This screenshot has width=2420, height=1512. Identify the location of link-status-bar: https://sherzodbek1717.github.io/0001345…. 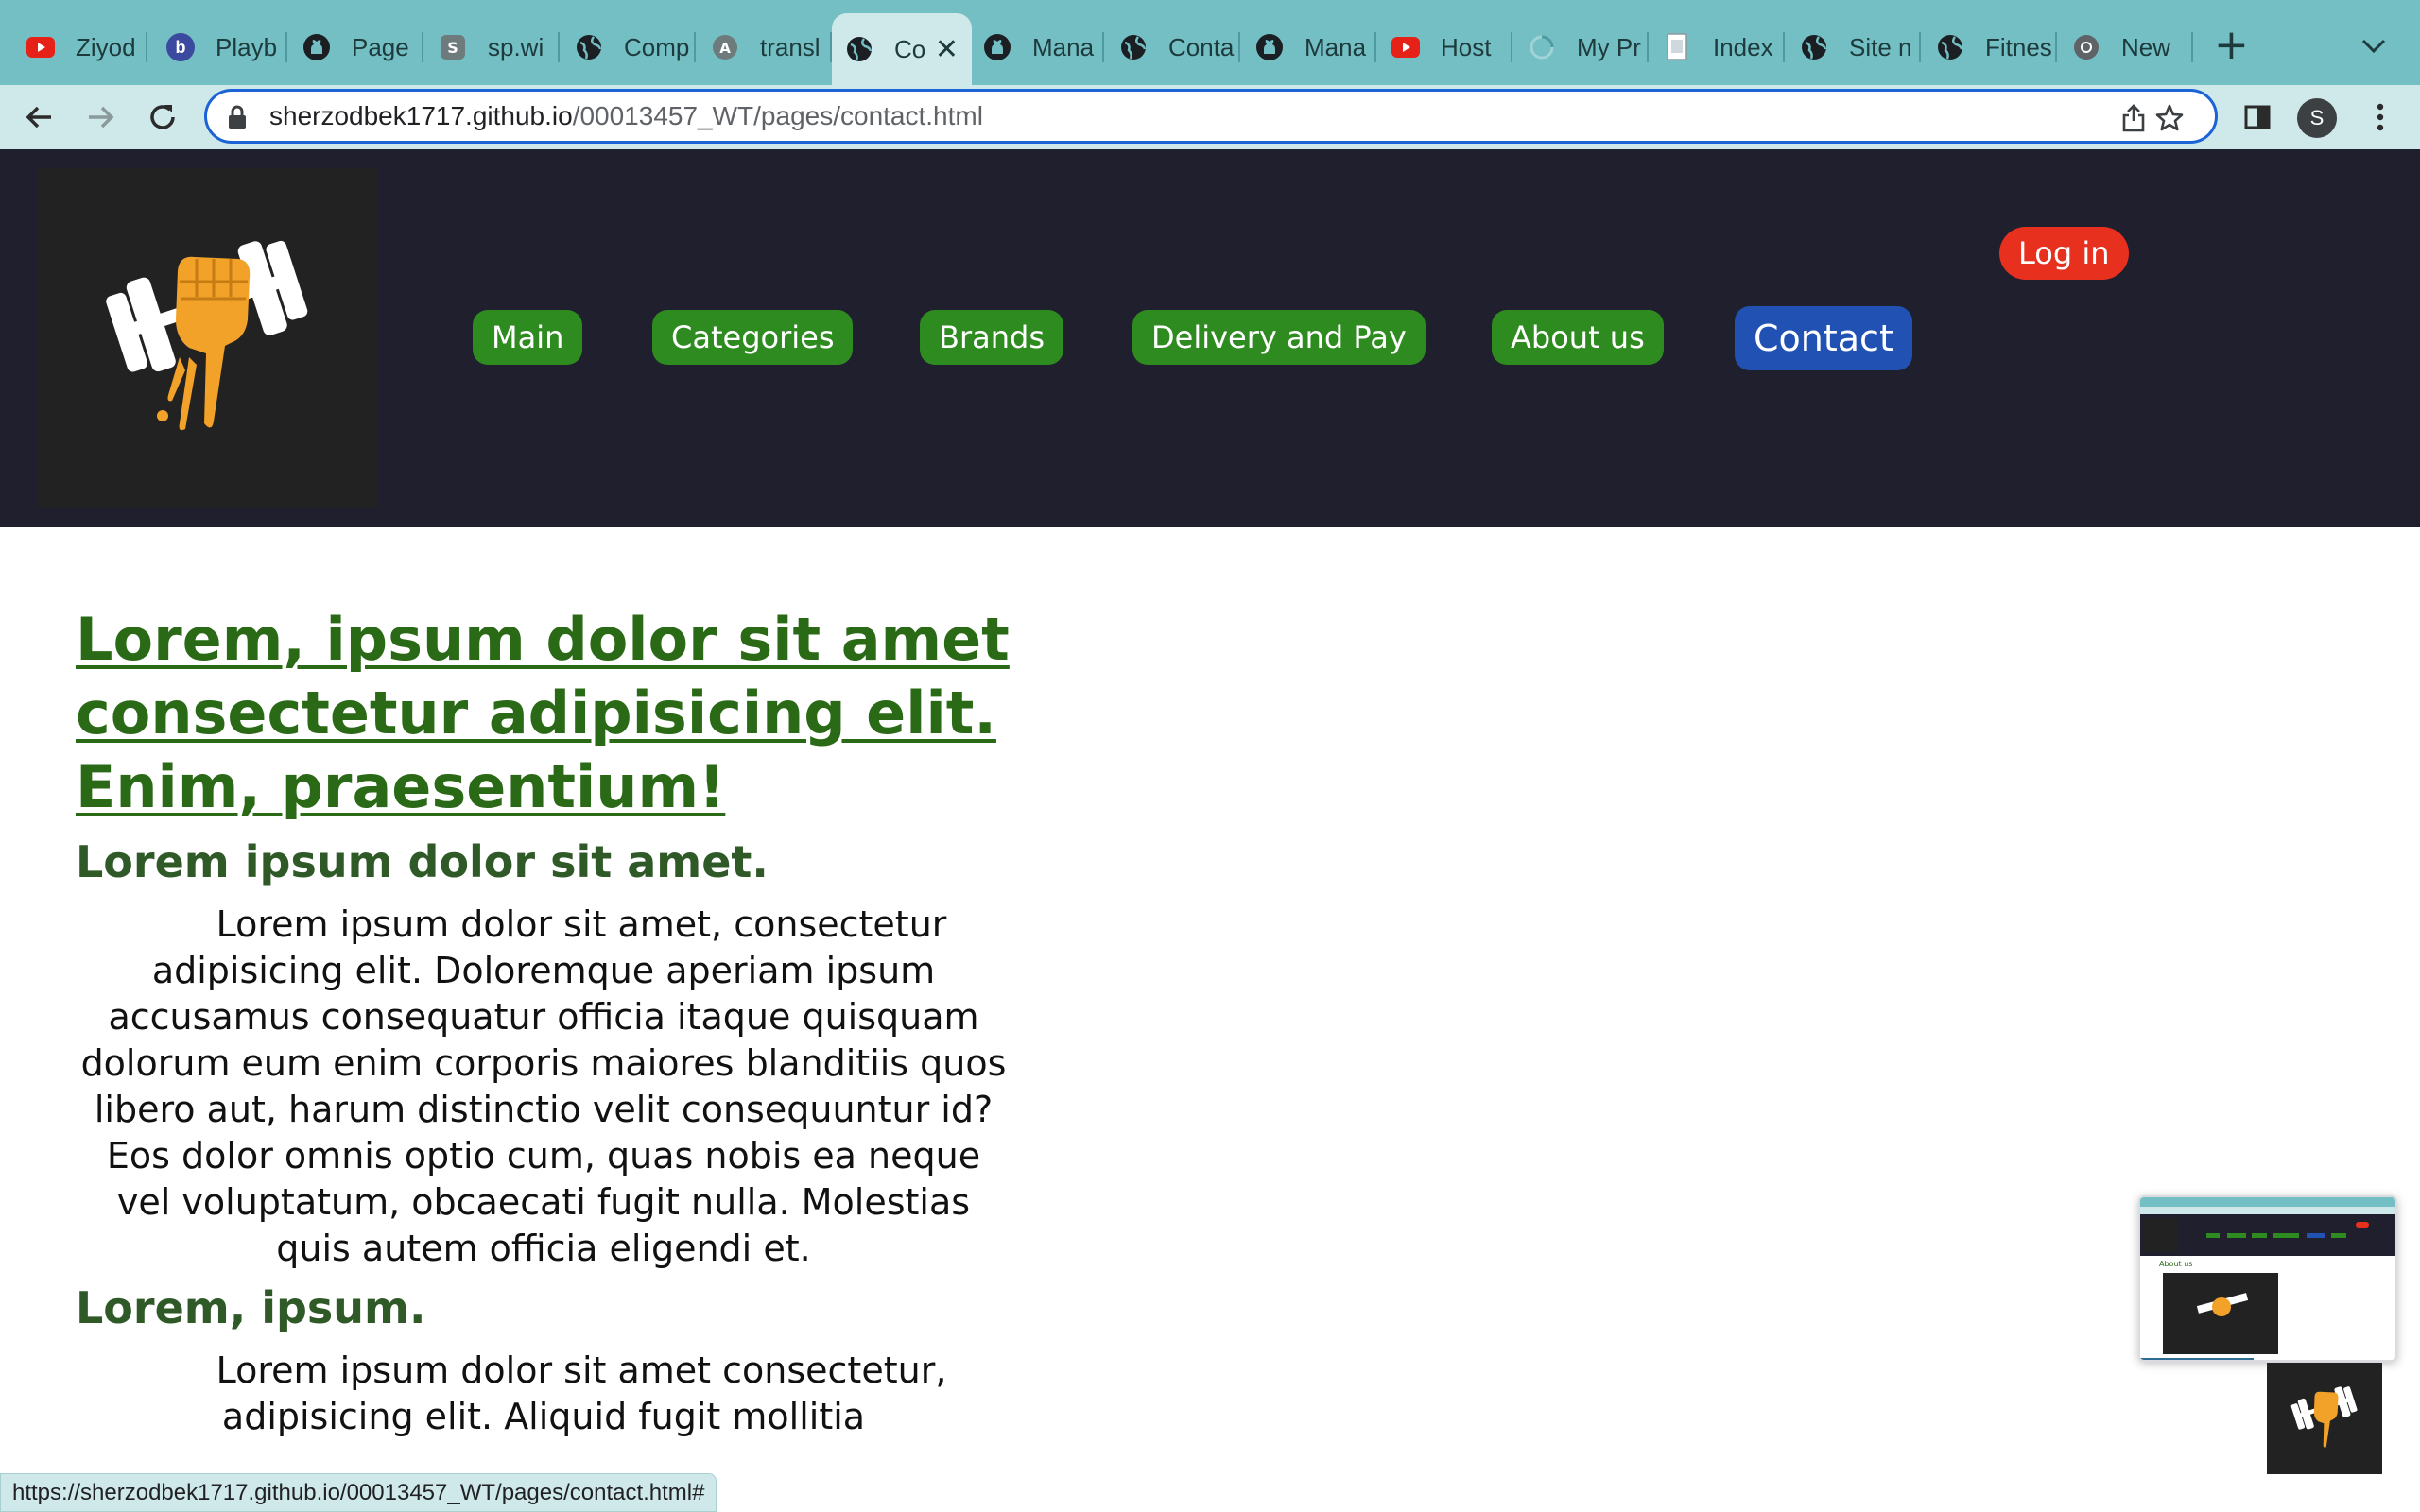
(358, 1492).